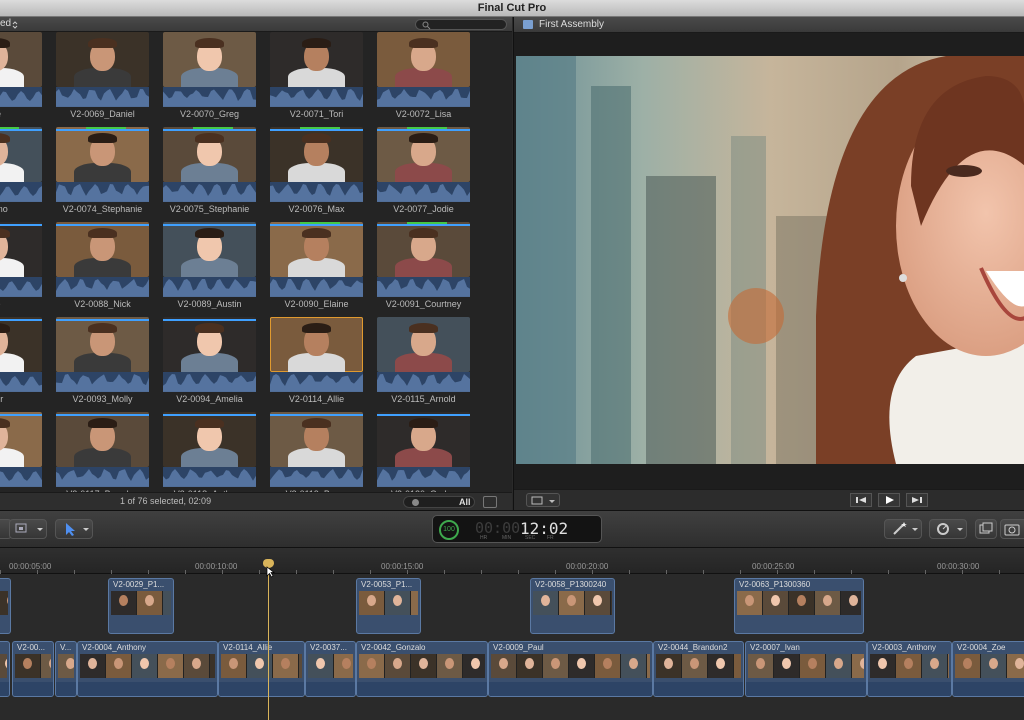 The height and width of the screenshot is (720, 1024). Describe the element at coordinates (775, 647) in the screenshot. I see `timeline-clip-name: V2-0007_Ivan` at that location.